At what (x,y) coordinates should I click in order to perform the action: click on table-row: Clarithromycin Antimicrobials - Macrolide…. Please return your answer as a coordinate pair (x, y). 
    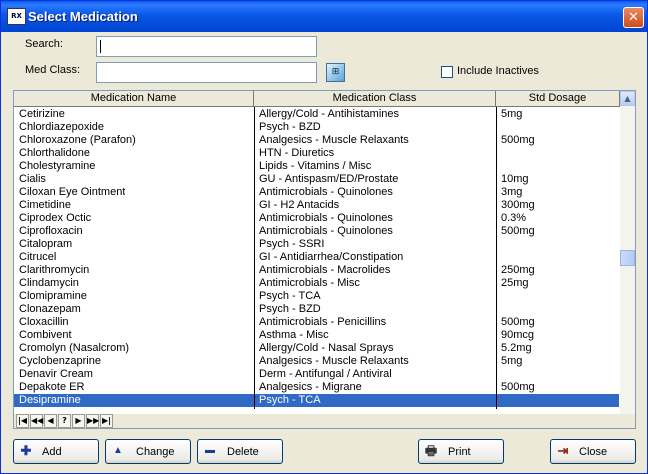
    Looking at the image, I should click on (316, 270).